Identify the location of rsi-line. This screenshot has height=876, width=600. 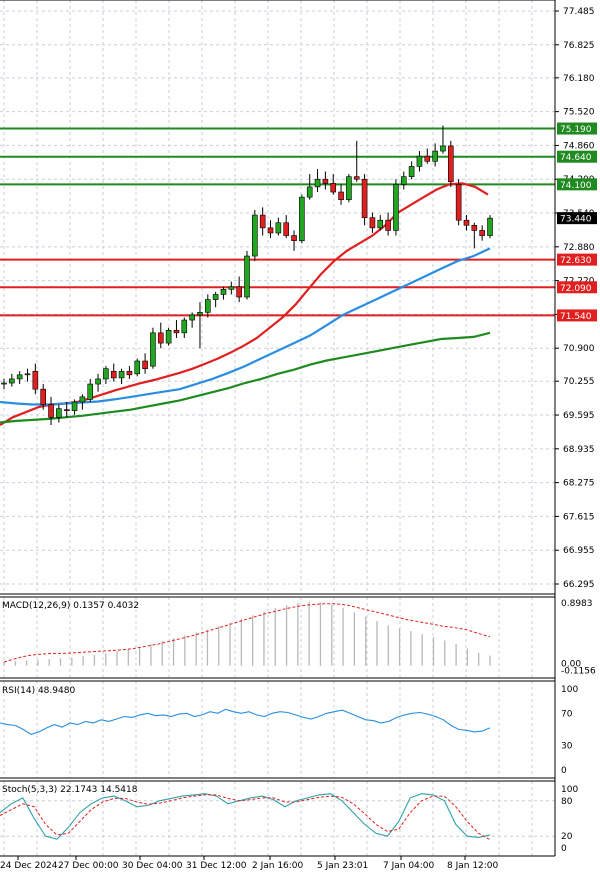
(245, 722).